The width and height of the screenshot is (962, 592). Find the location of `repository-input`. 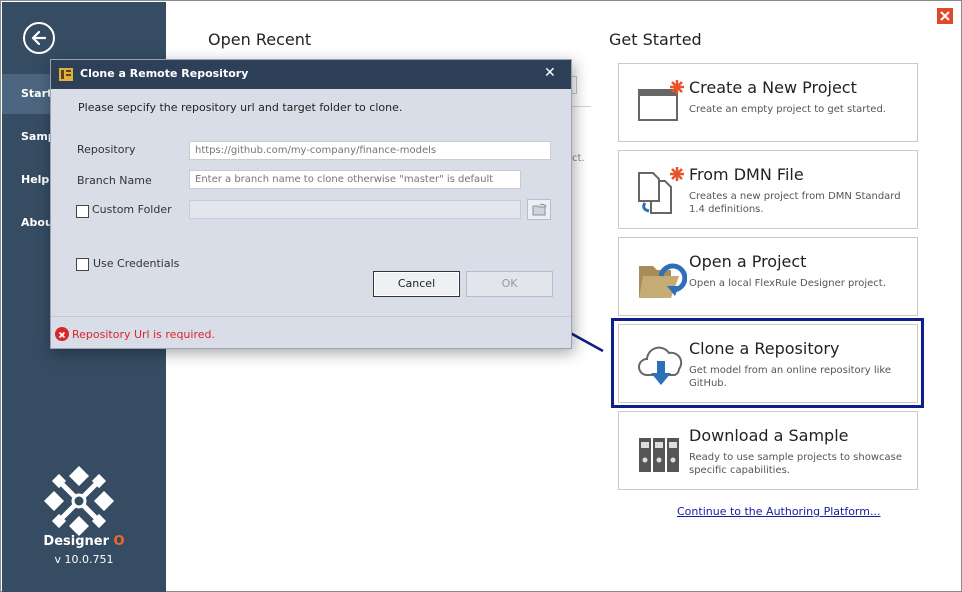

repository-input is located at coordinates (370, 150).